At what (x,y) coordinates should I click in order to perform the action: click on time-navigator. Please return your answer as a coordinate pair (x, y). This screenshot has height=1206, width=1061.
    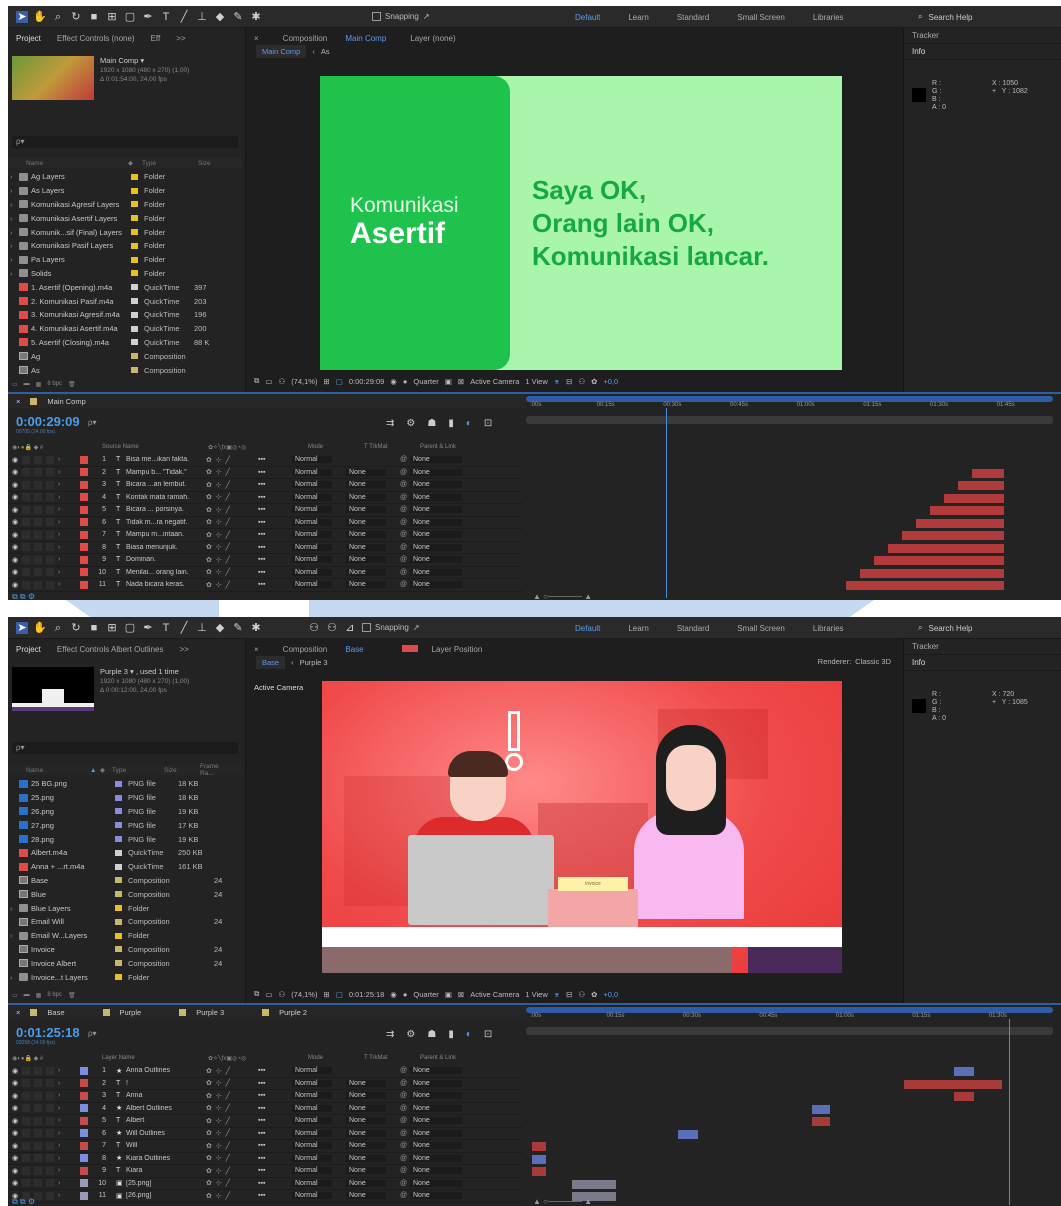
    Looking at the image, I should click on (789, 1031).